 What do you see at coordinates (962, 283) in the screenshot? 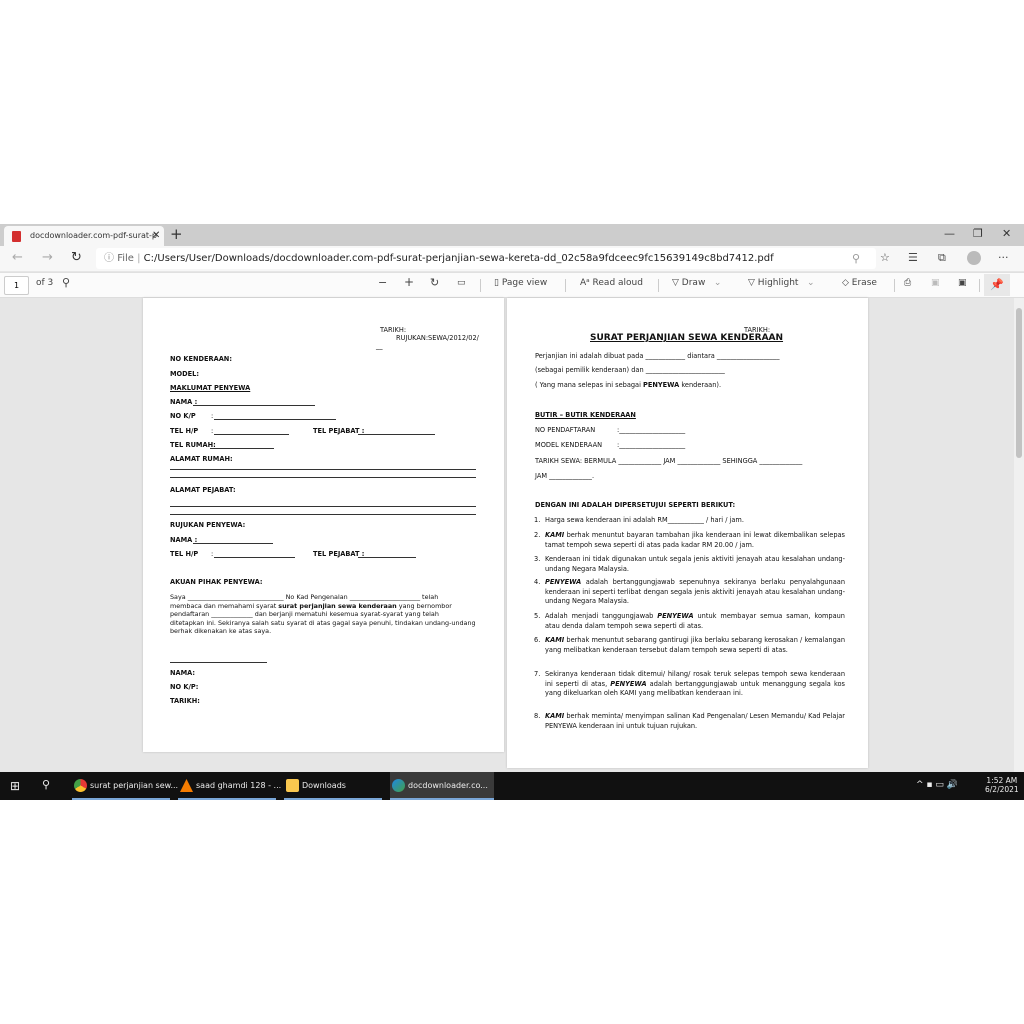
I see `save-as-icon: ▣` at bounding box center [962, 283].